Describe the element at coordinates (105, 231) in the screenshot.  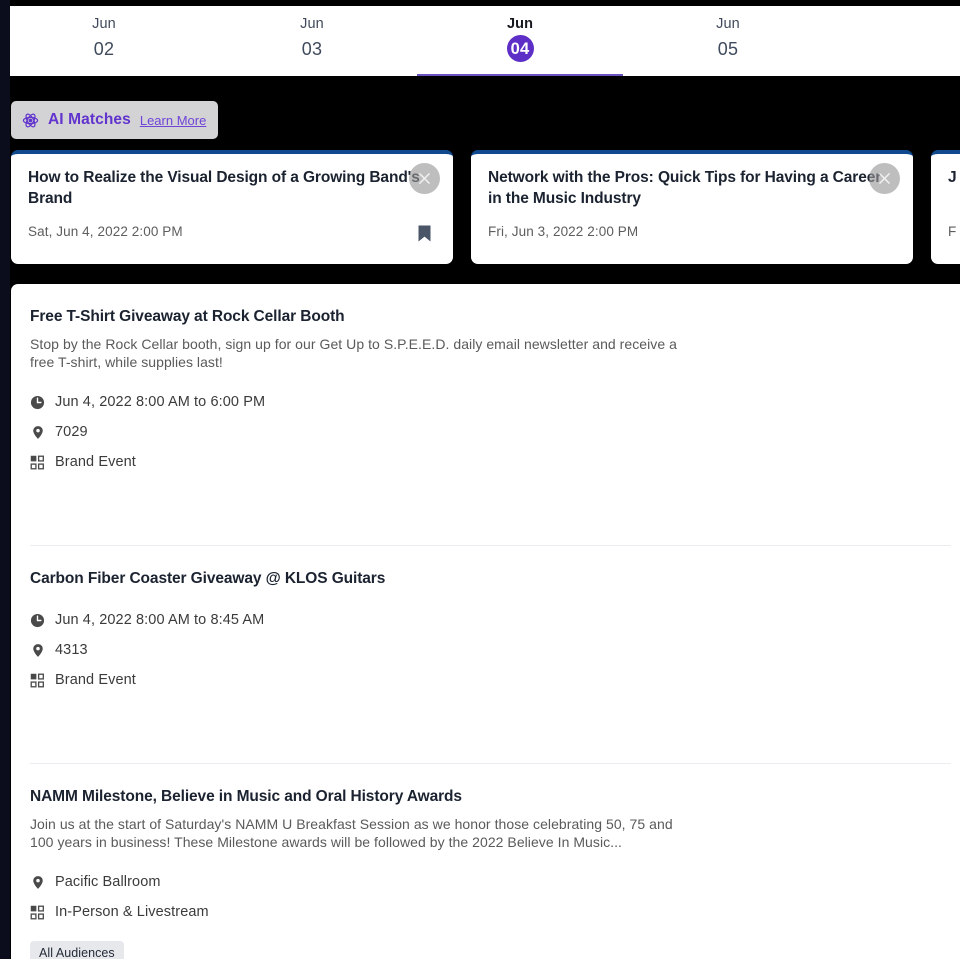
I see `match-card-date: Sat, Jun 4, 2022 2:00 PM` at that location.